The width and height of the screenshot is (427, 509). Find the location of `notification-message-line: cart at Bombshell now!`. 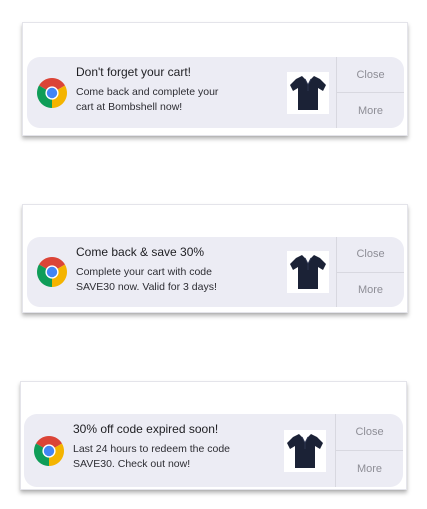

notification-message-line: cart at Bombshell now! is located at coordinates (129, 107).